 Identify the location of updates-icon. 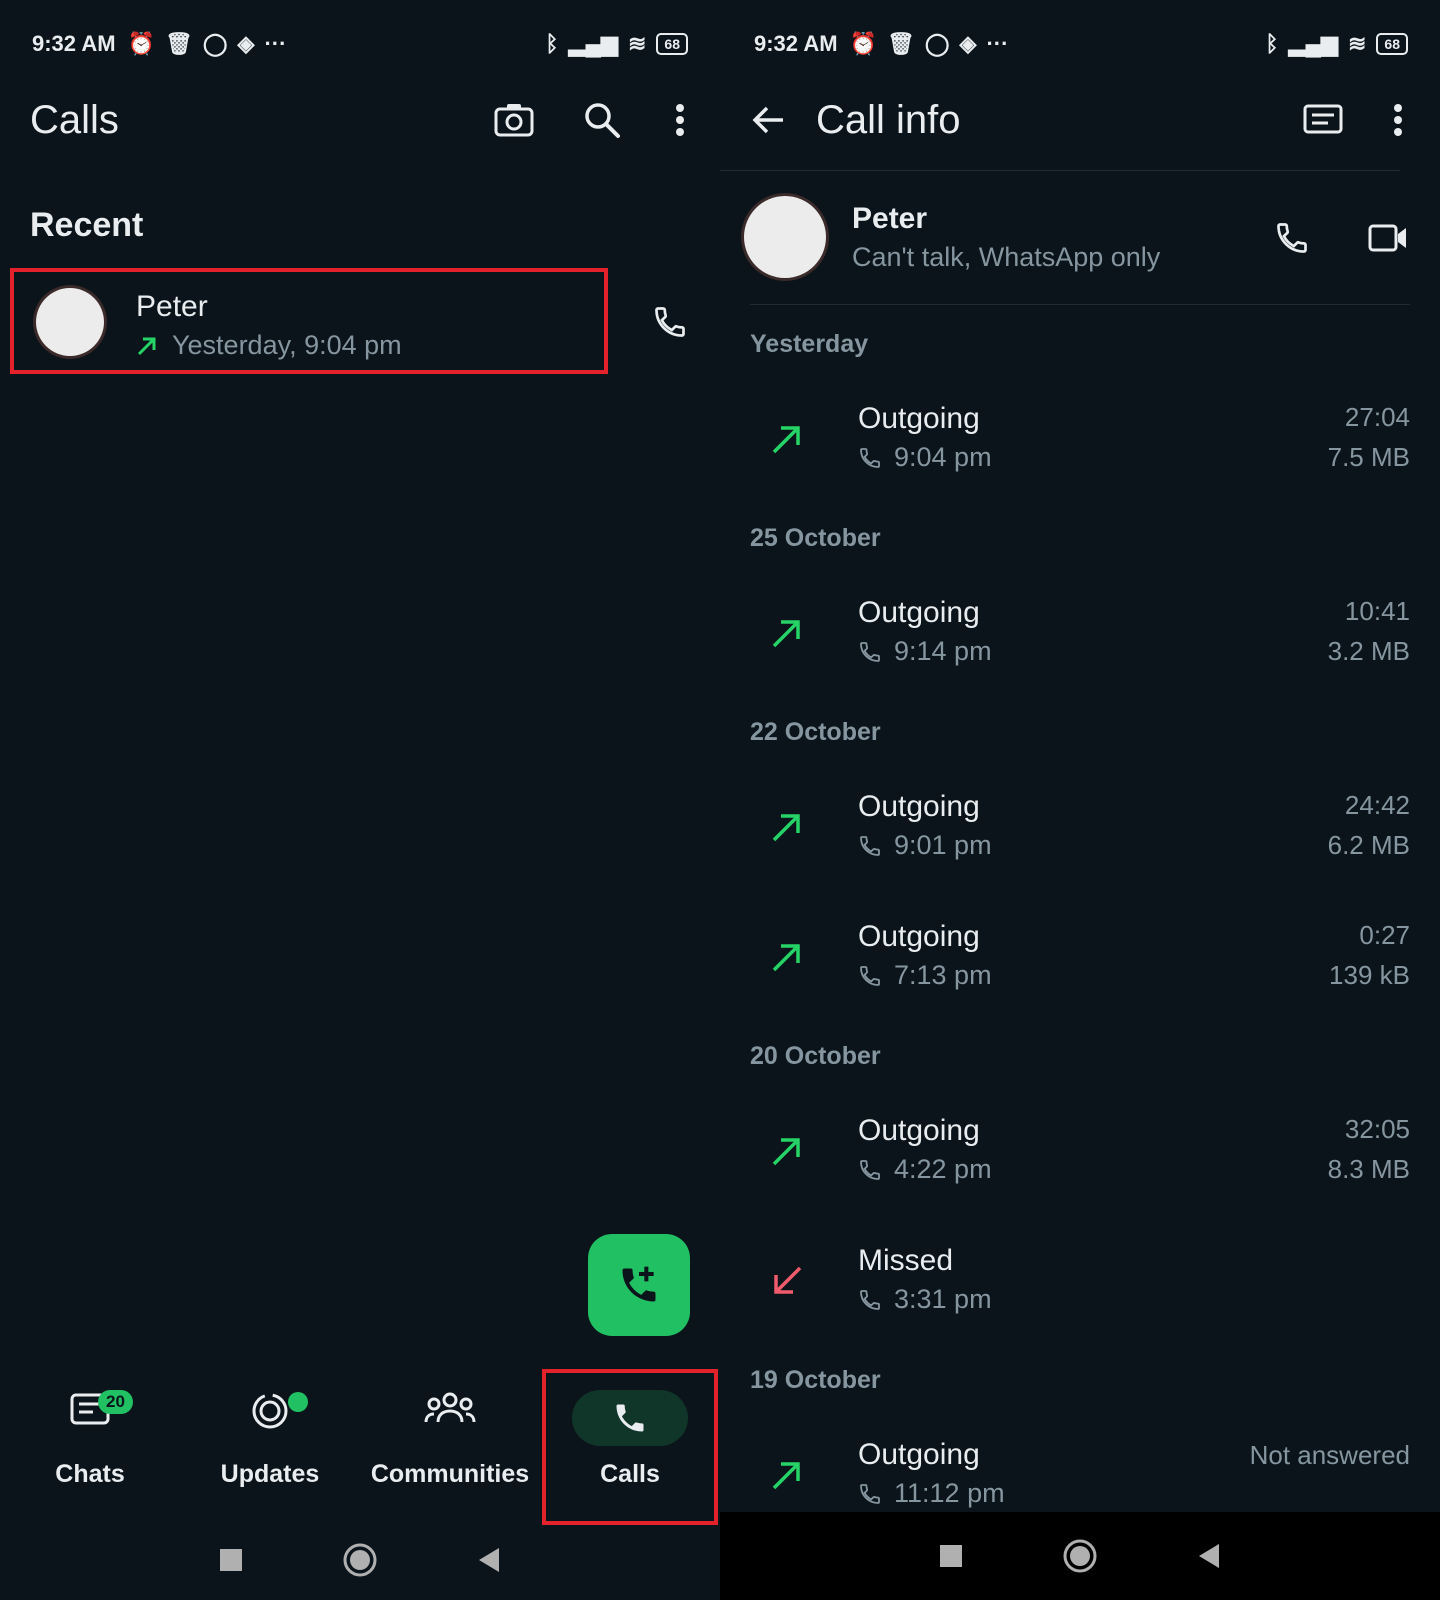
(270, 1411).